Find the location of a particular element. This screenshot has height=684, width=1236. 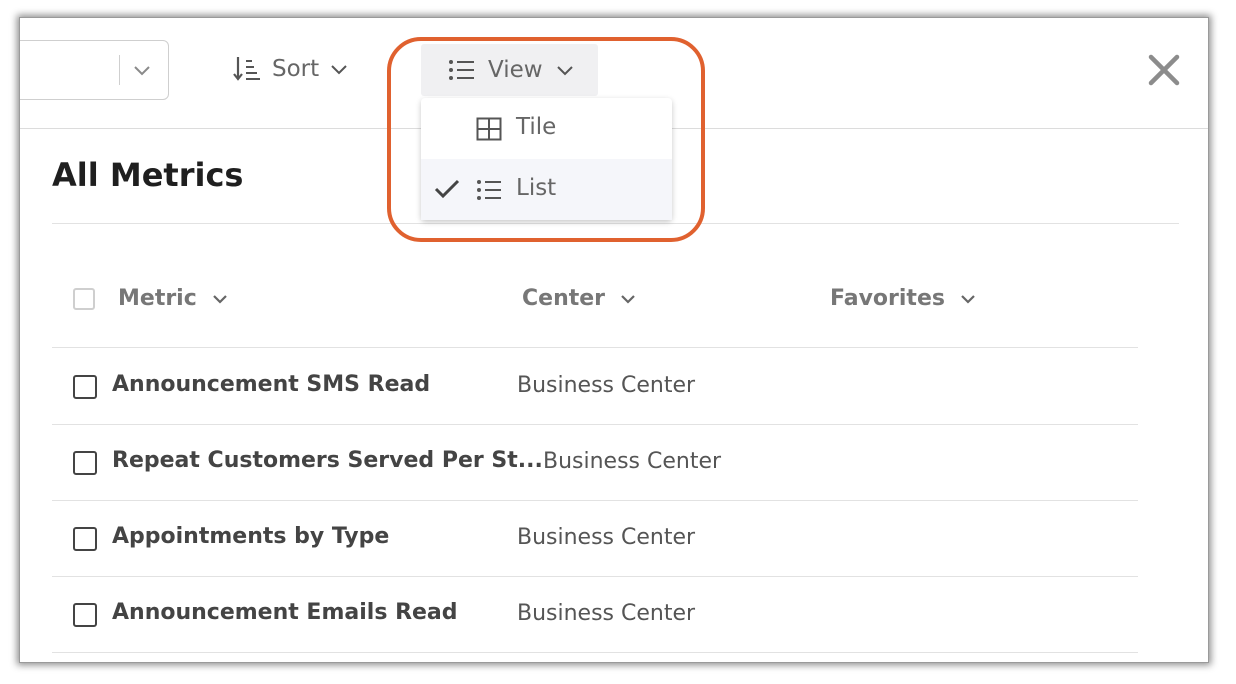

menu-item-tile: Tile is located at coordinates (546, 128).